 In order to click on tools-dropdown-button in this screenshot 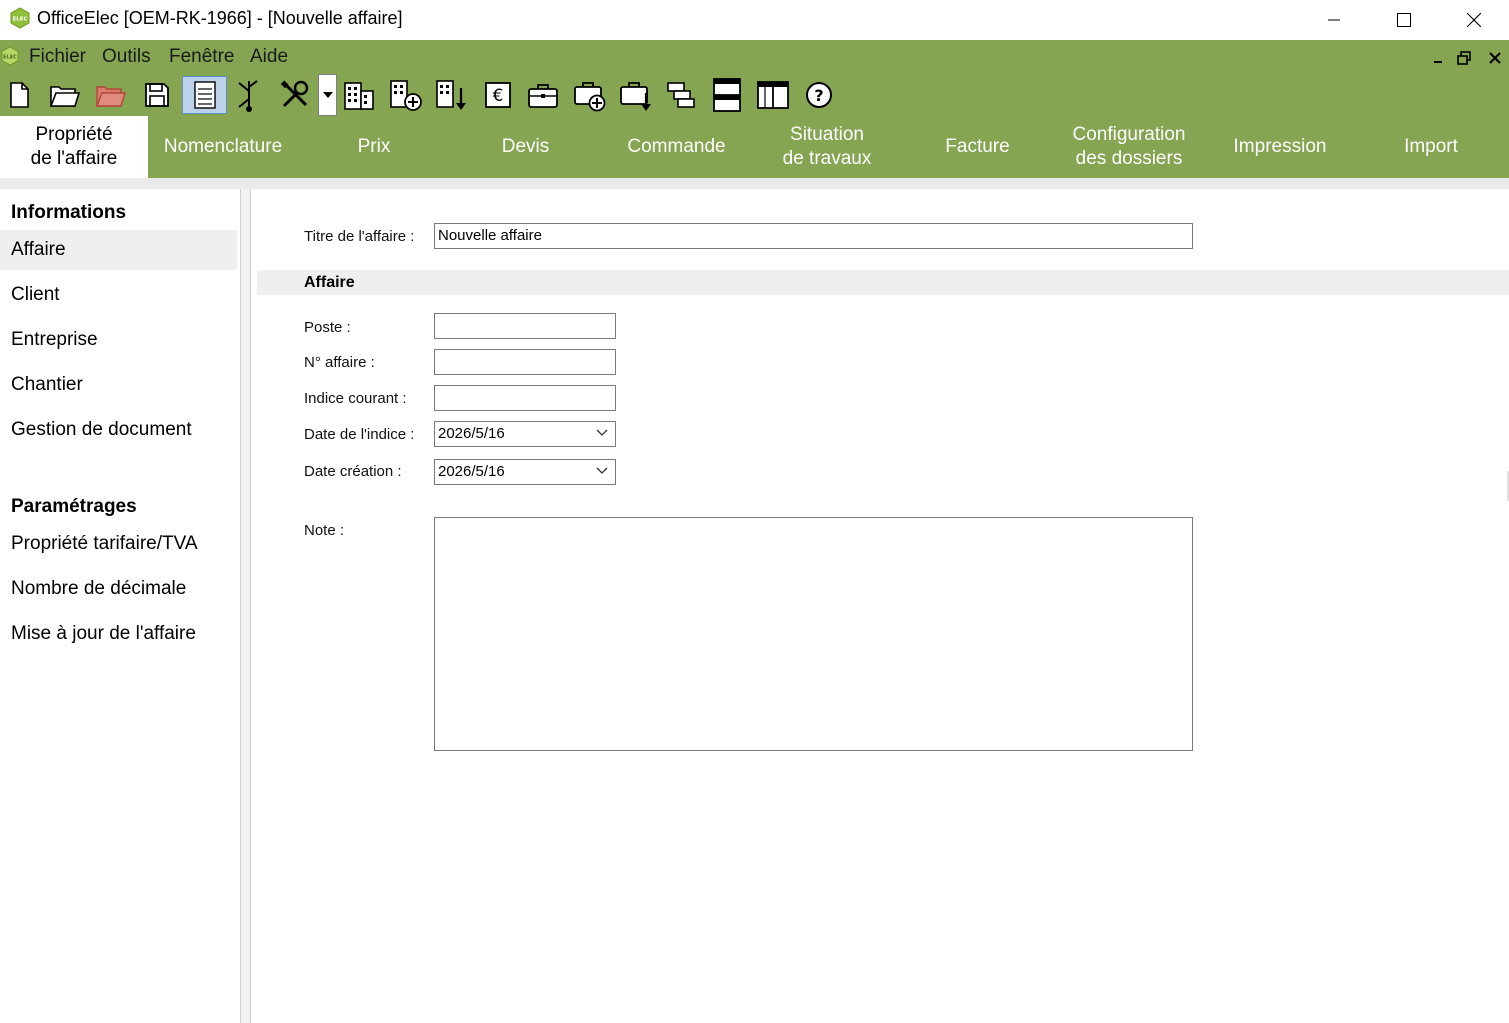, I will do `click(327, 95)`.